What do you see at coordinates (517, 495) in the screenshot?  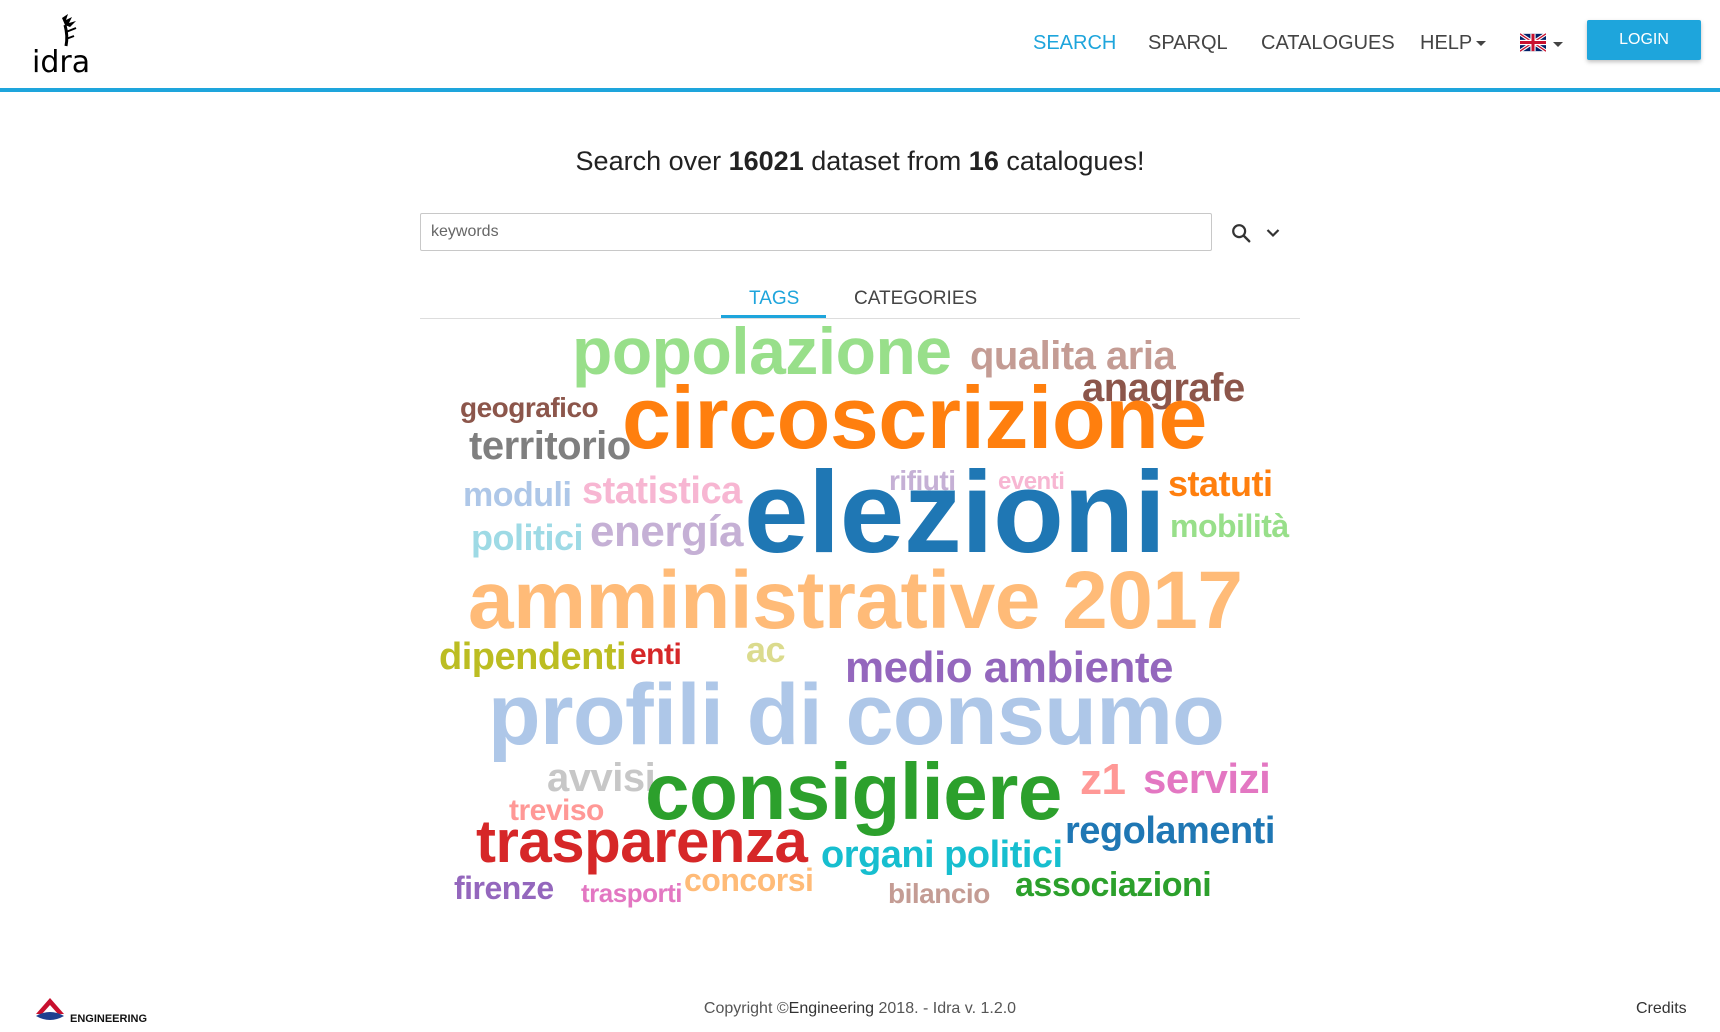 I see `tag-moduli: moduli` at bounding box center [517, 495].